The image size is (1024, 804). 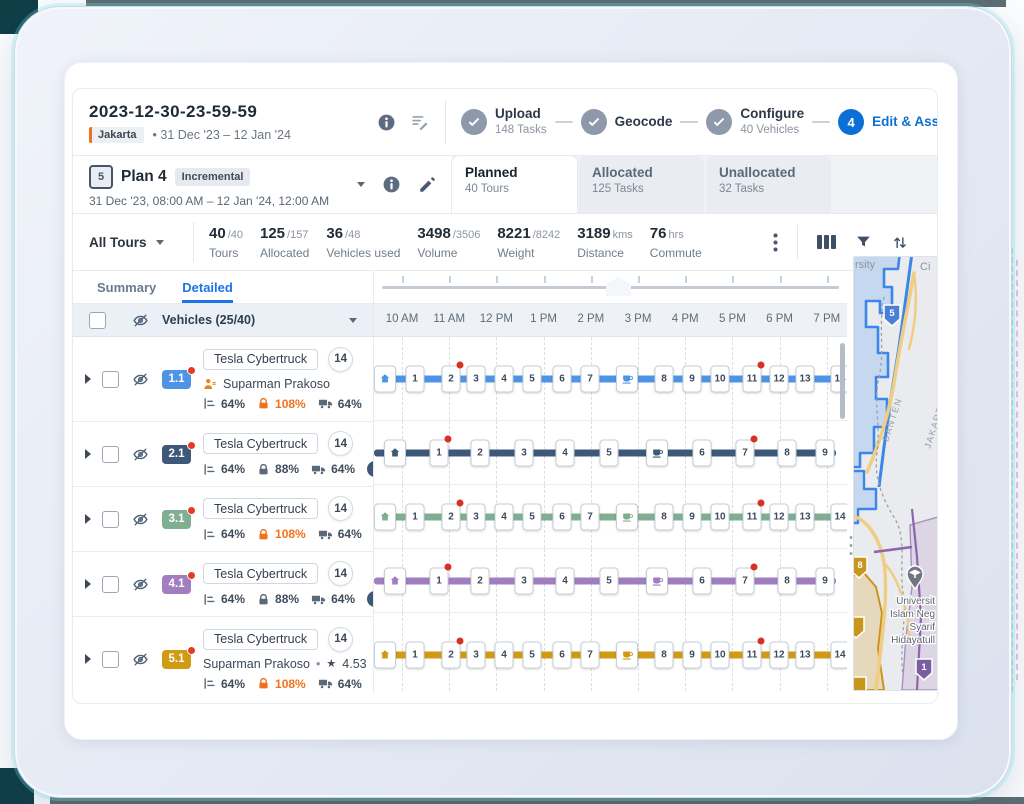 I want to click on filter-icon, so click(x=863, y=242).